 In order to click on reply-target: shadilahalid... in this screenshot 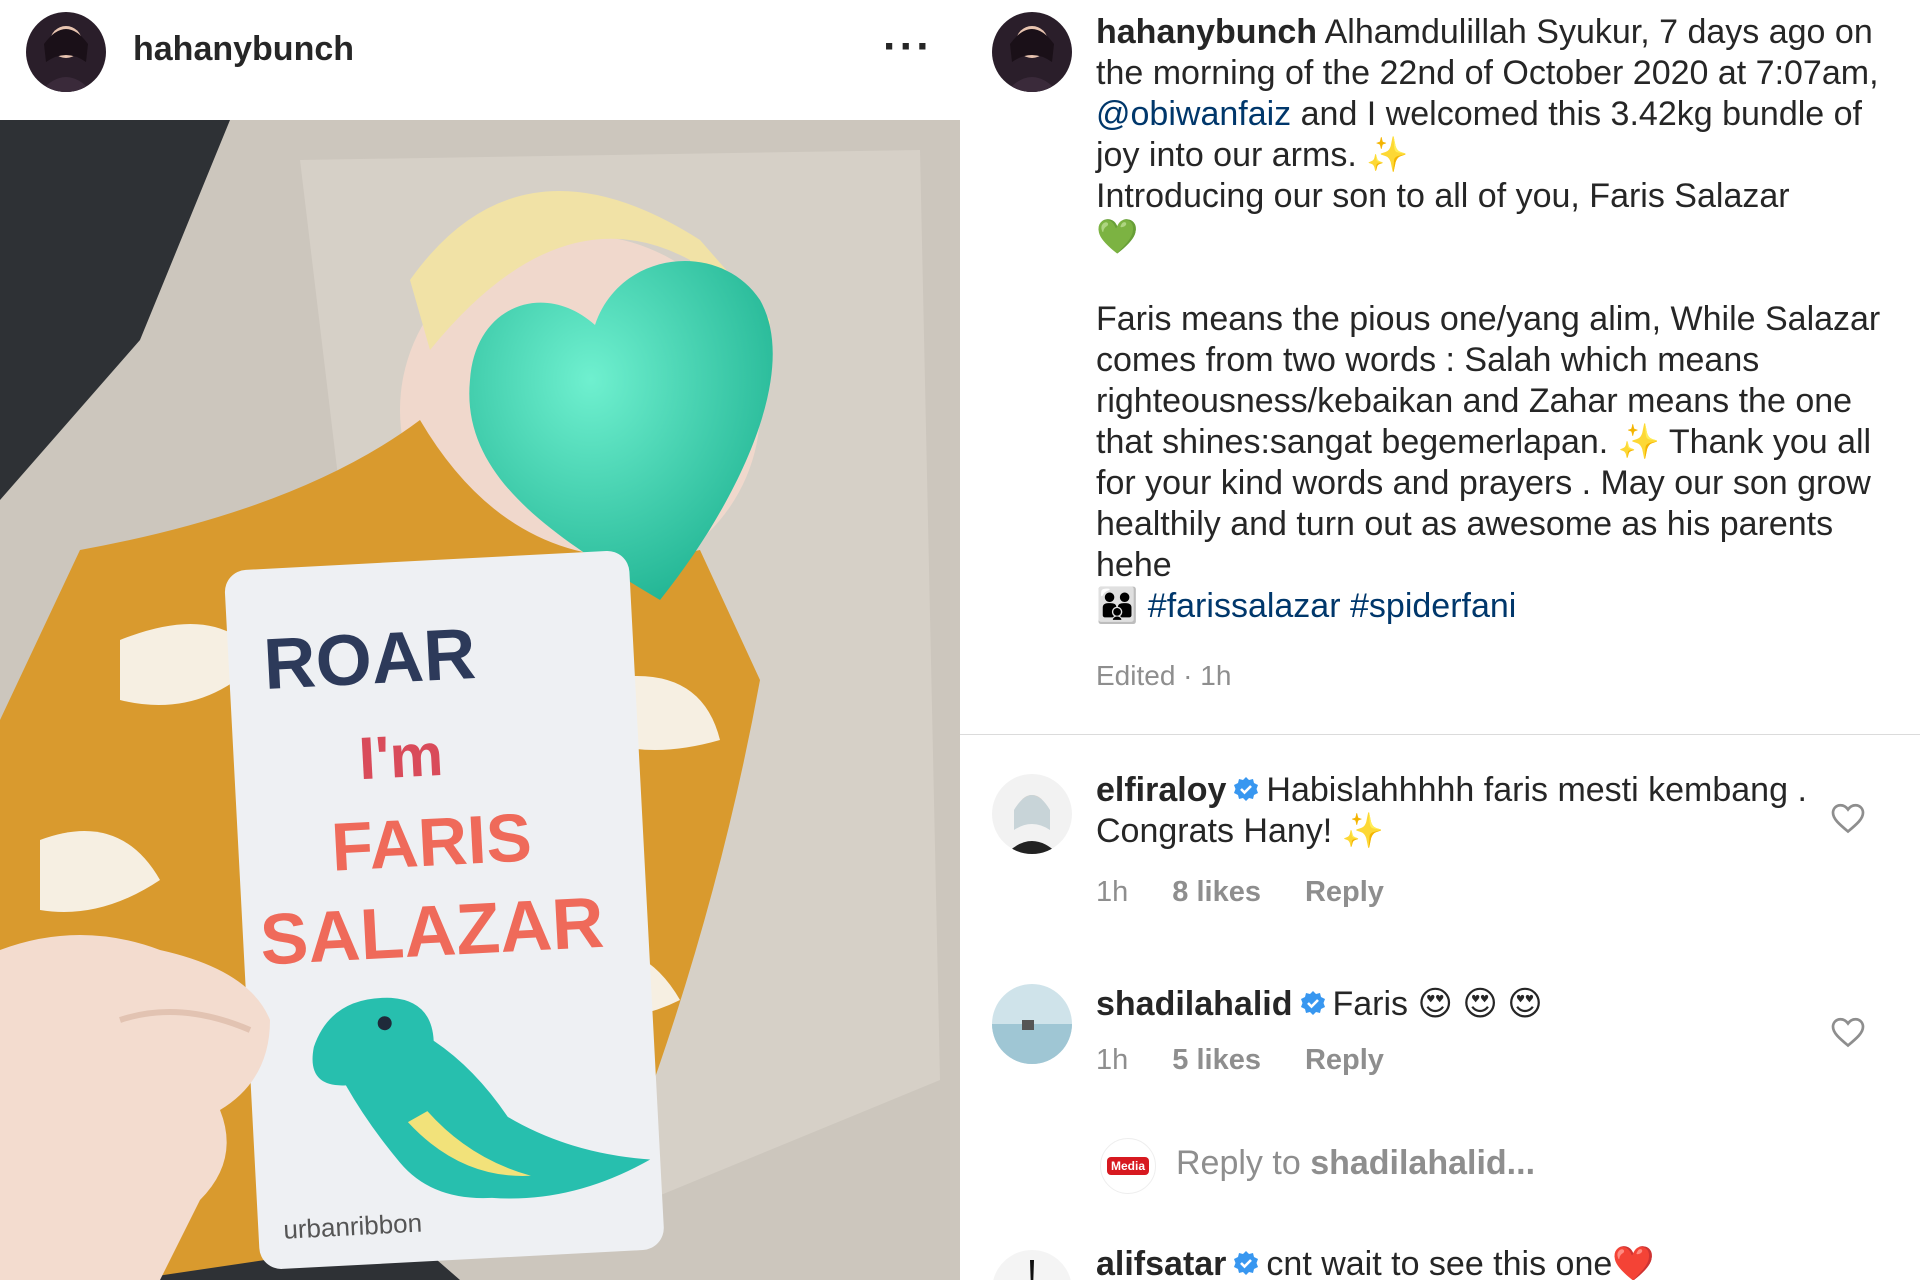, I will do `click(1423, 1163)`.